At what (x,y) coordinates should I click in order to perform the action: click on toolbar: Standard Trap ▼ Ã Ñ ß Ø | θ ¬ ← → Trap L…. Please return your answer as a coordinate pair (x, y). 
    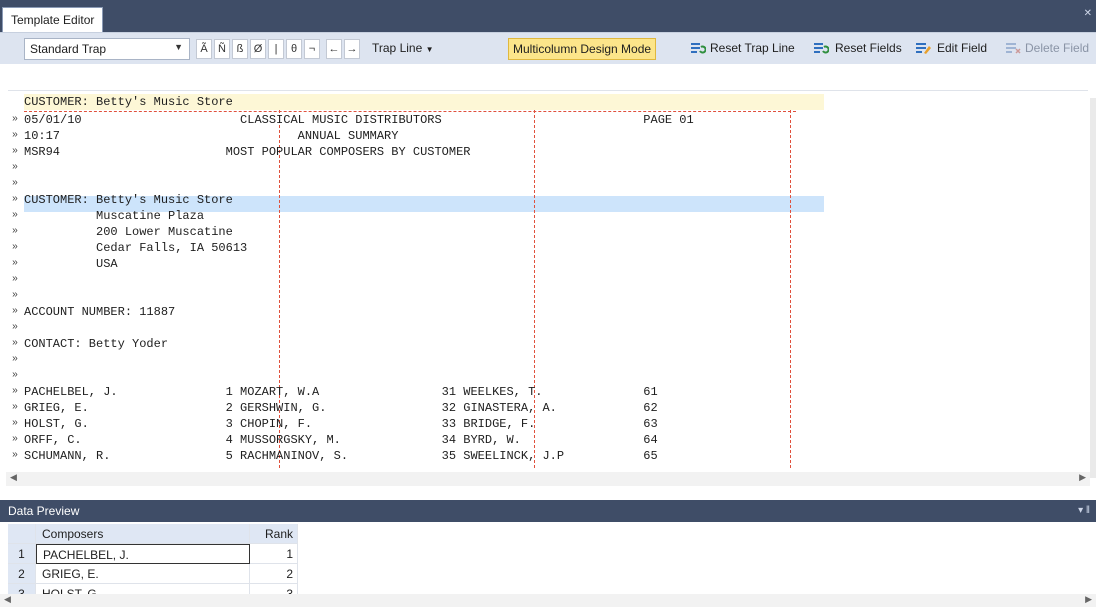
    Looking at the image, I should click on (548, 48).